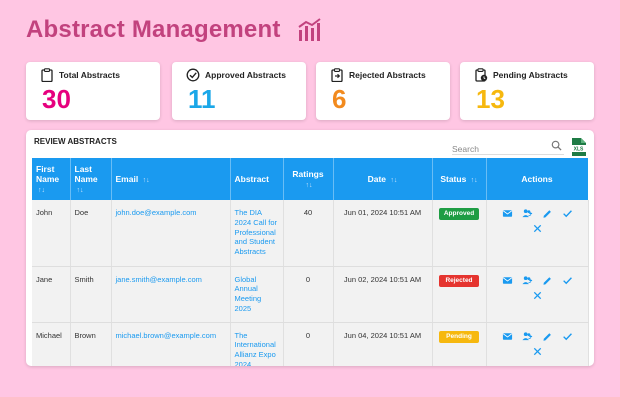  What do you see at coordinates (91, 294) in the screenshot?
I see `cell-last-name: Smith` at bounding box center [91, 294].